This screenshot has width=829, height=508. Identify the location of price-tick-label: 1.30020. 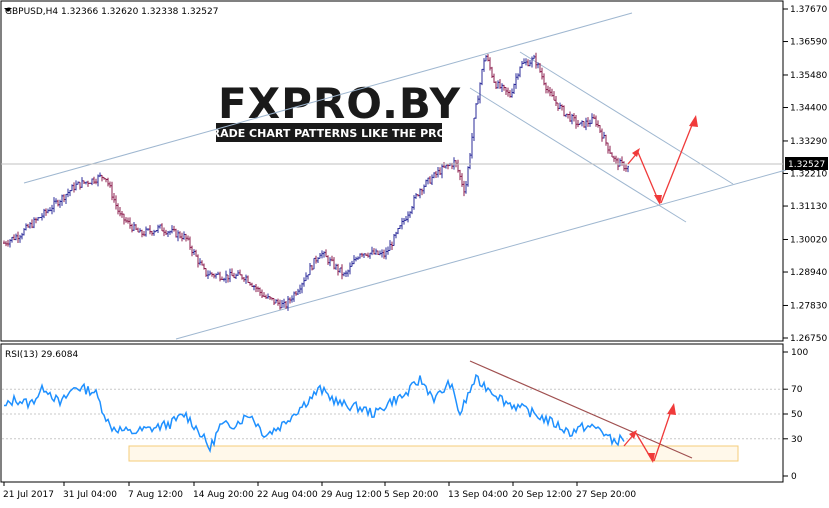
(808, 240).